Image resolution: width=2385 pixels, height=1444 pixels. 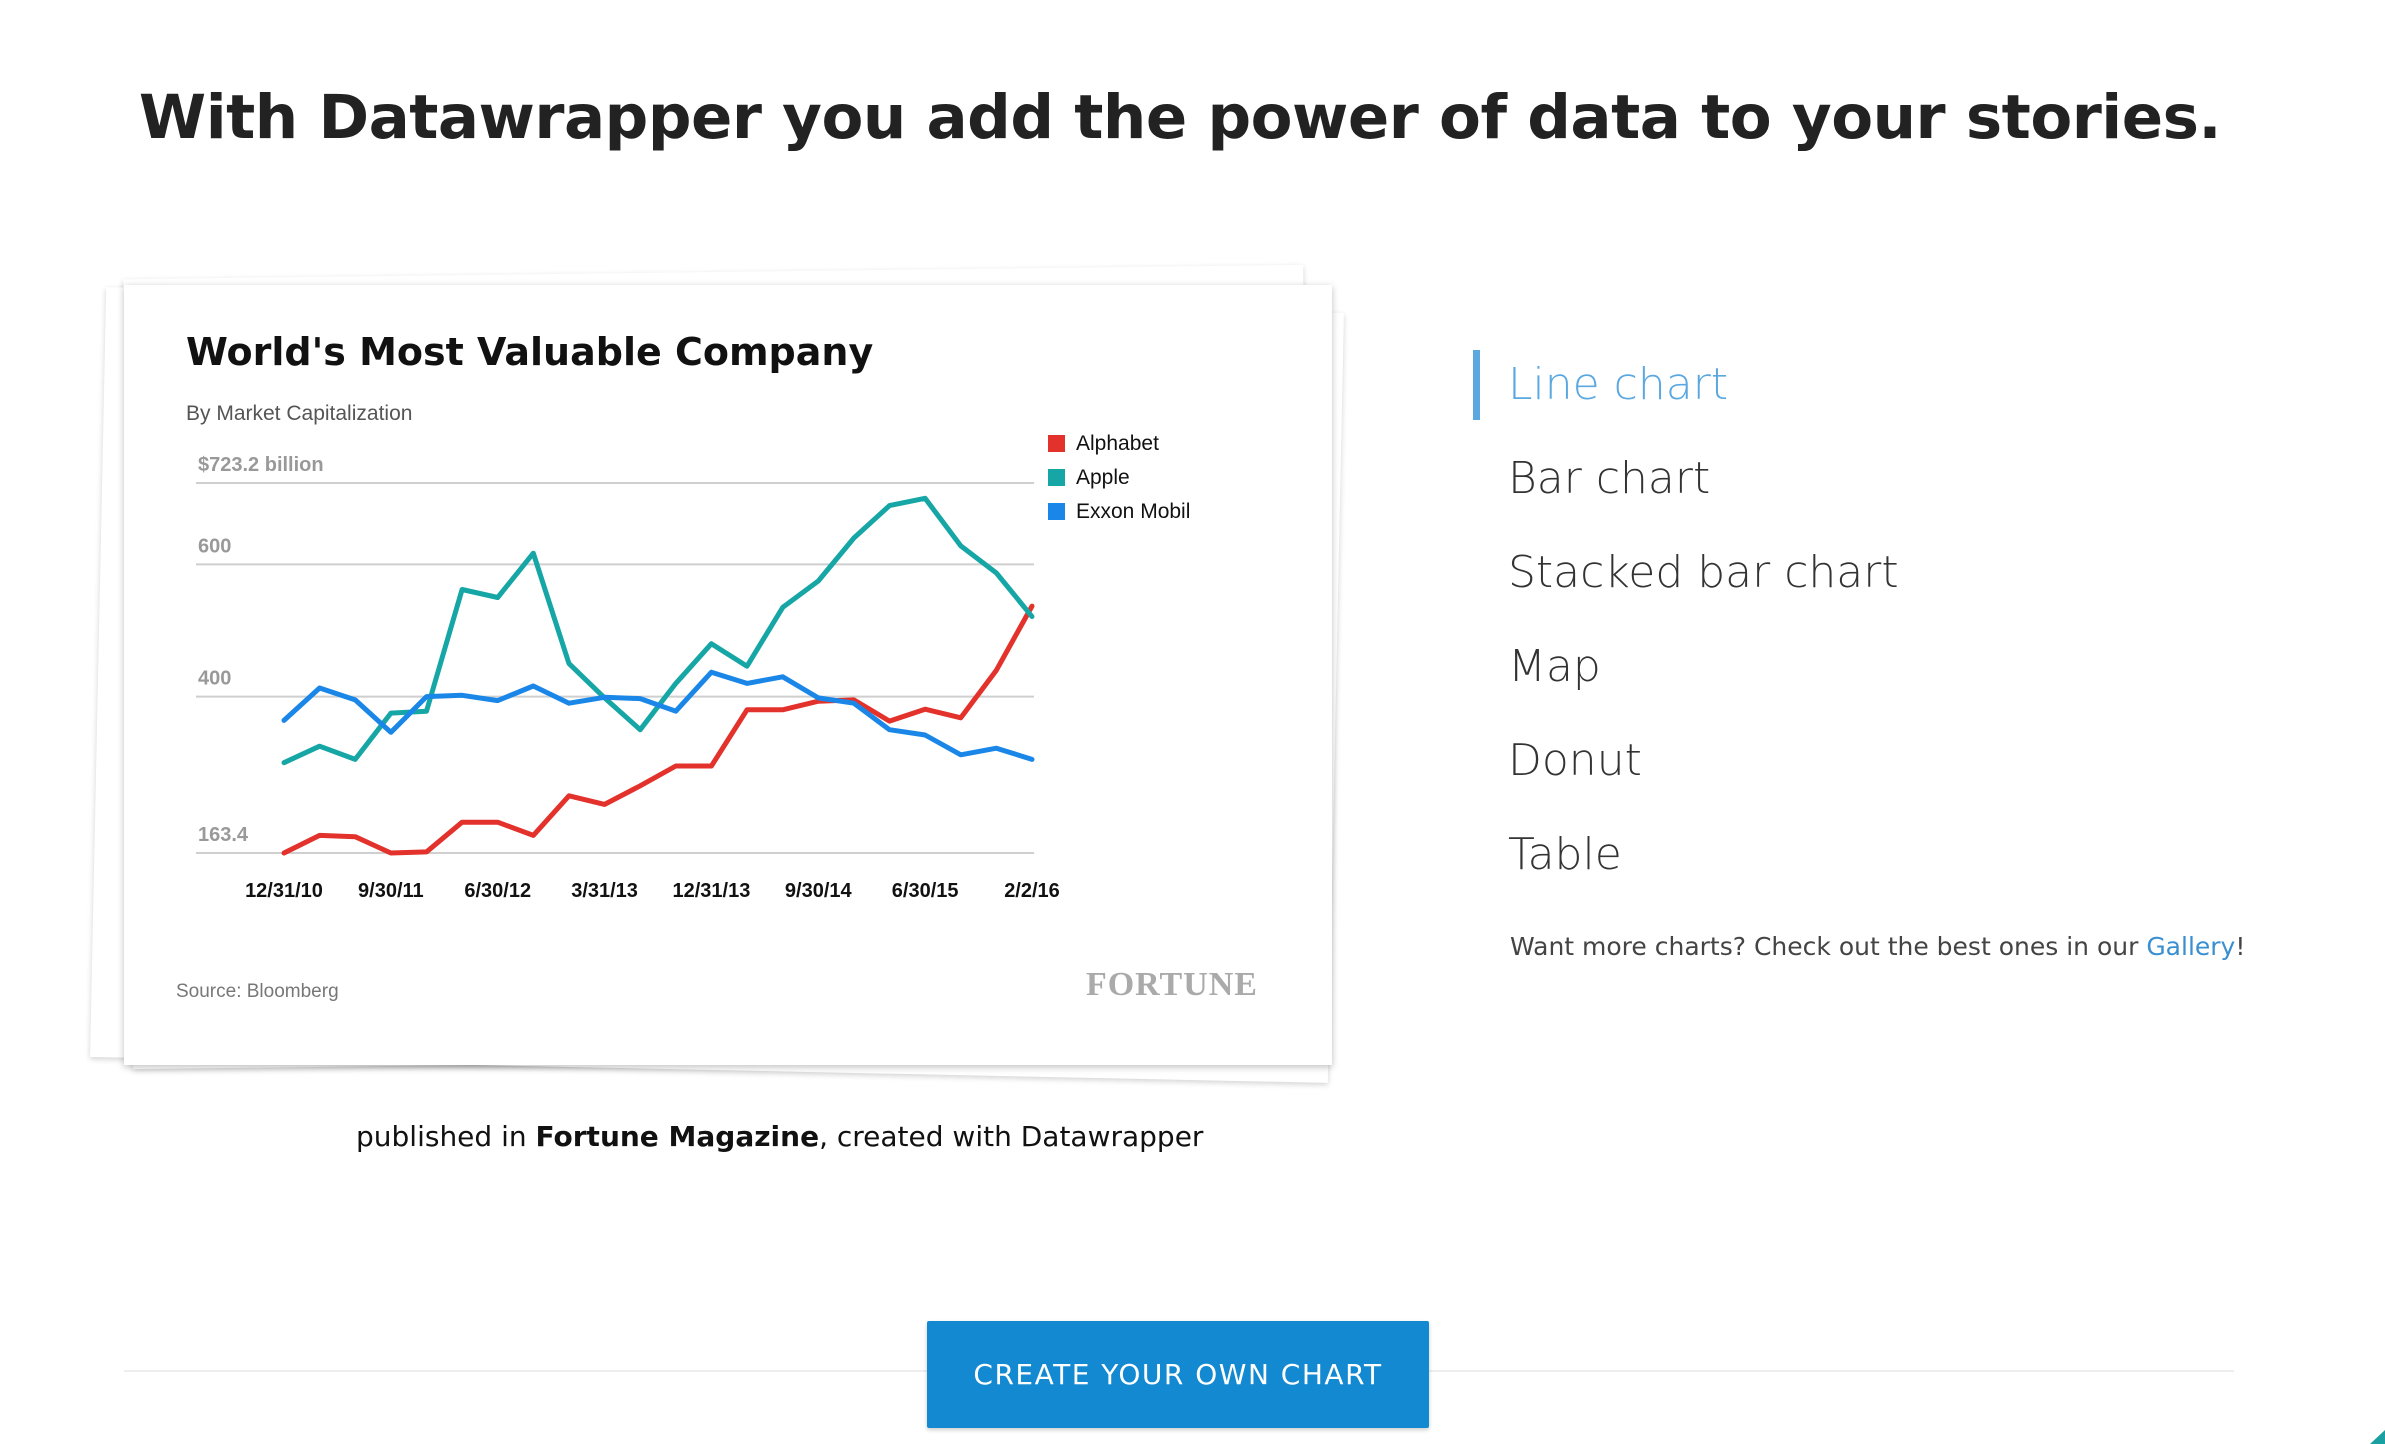 What do you see at coordinates (1103, 477) in the screenshot?
I see `legend-label: Apple` at bounding box center [1103, 477].